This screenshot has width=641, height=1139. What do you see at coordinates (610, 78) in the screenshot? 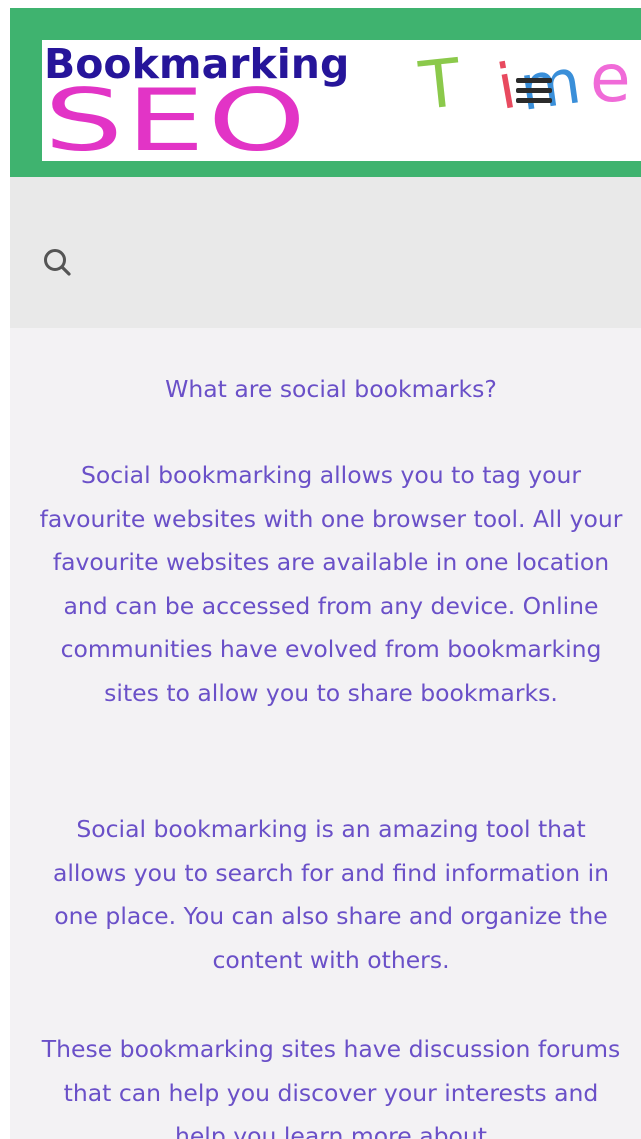
I see `logo-letter-e: e` at bounding box center [610, 78].